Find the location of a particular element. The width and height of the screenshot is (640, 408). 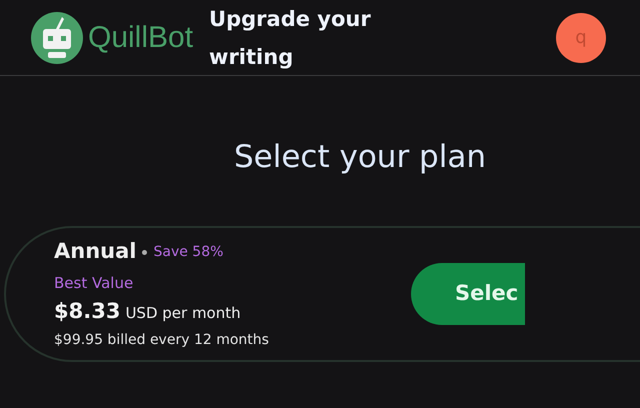

best-value-label: Best Value is located at coordinates (94, 283).